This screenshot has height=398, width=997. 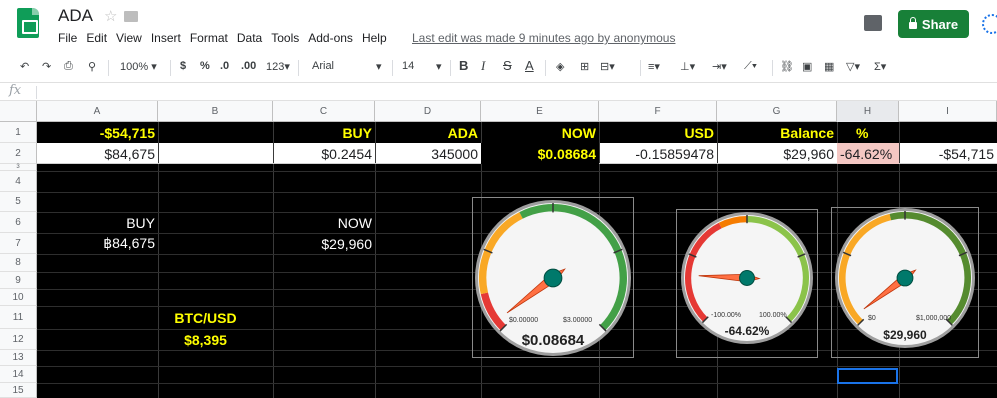 What do you see at coordinates (880, 66) in the screenshot?
I see `functions-icon: Σ▾` at bounding box center [880, 66].